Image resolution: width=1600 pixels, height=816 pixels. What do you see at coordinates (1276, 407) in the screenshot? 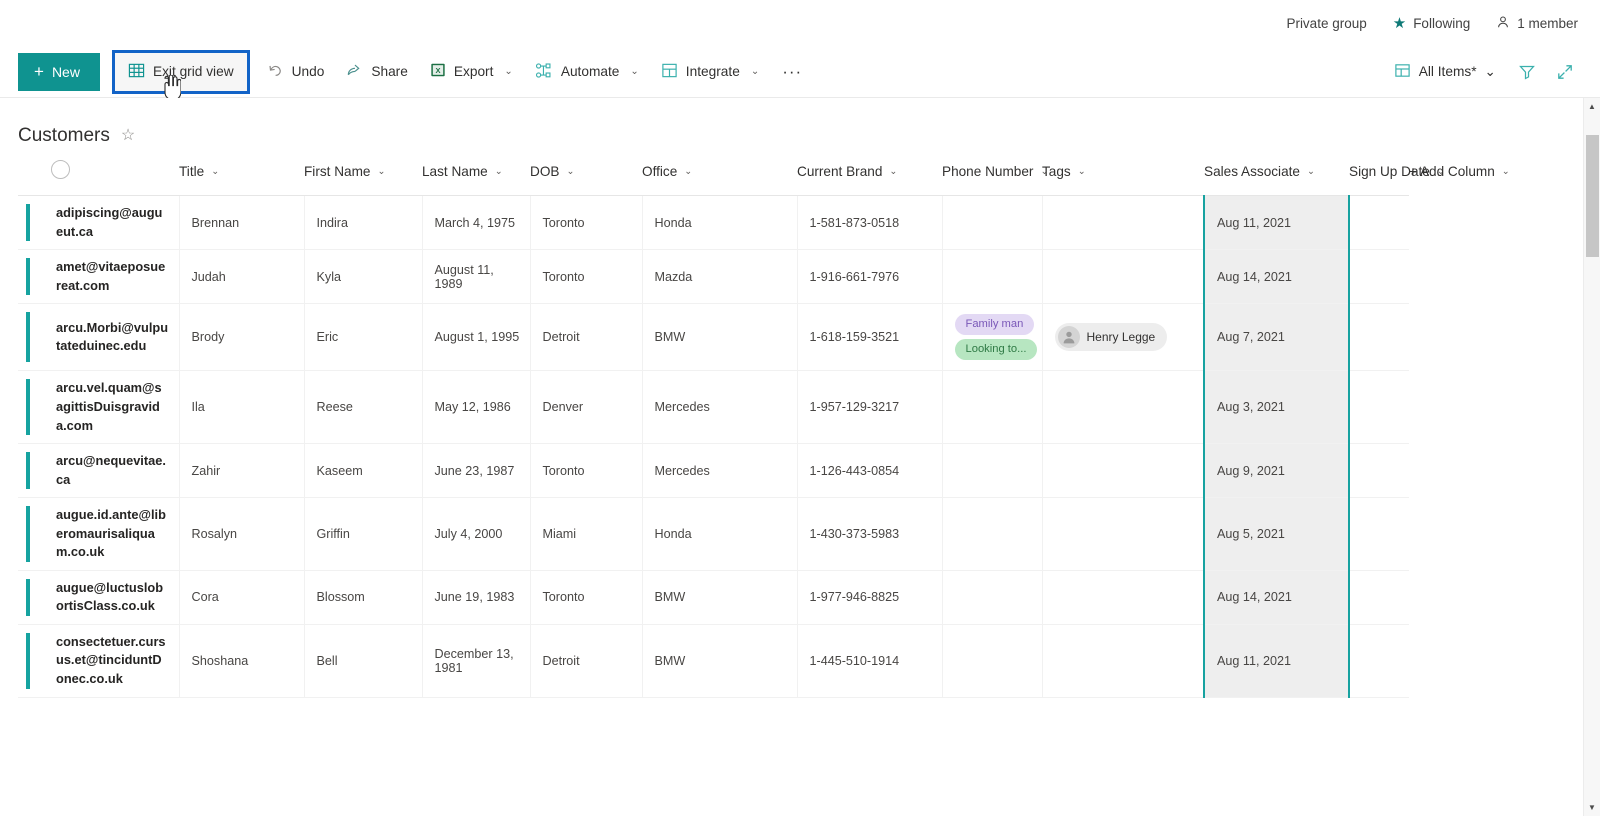
I see `cell-sign-up-date: Aug 3, 2021` at bounding box center [1276, 407].